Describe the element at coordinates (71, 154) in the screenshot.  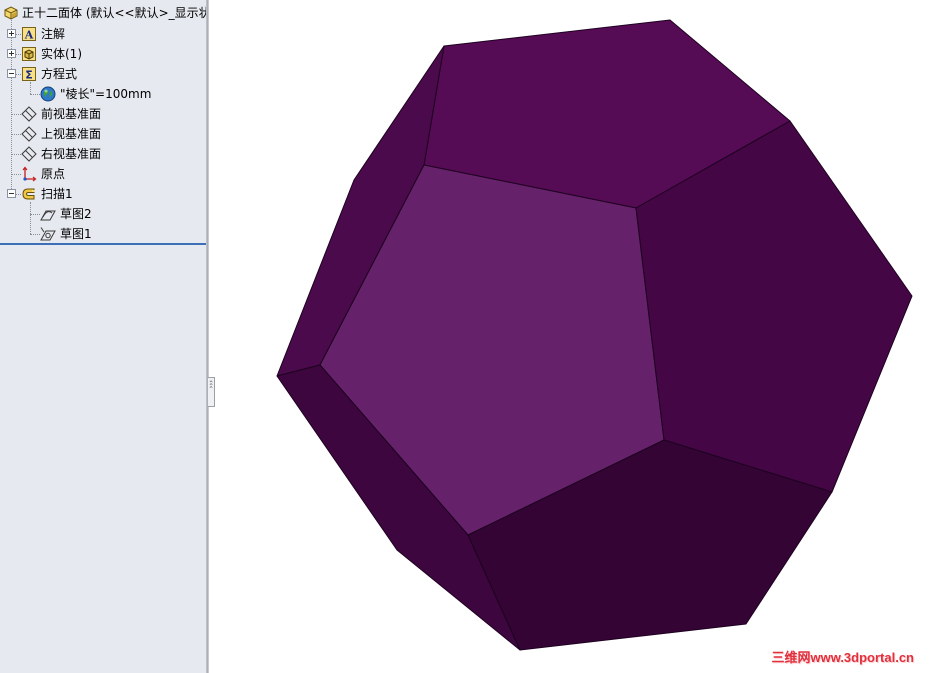
I see `tree-item-label: 右视基准面` at that location.